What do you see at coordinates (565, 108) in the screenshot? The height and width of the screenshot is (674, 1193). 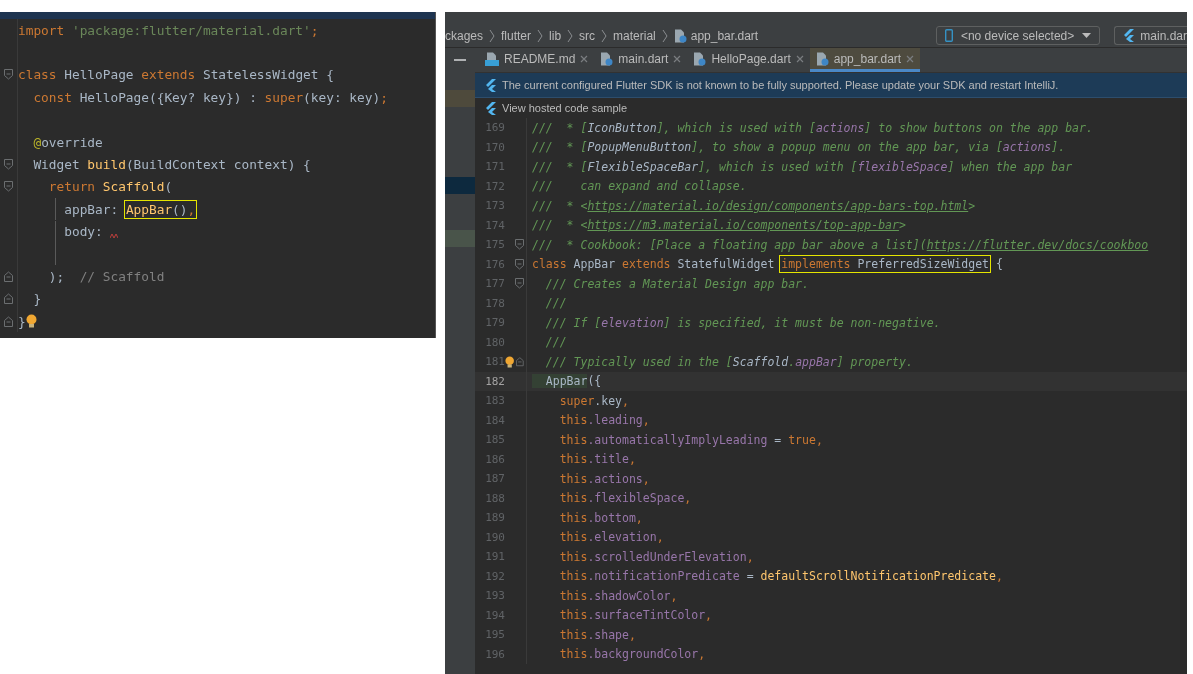 I see `code-sample-link: View hosted code sample` at bounding box center [565, 108].